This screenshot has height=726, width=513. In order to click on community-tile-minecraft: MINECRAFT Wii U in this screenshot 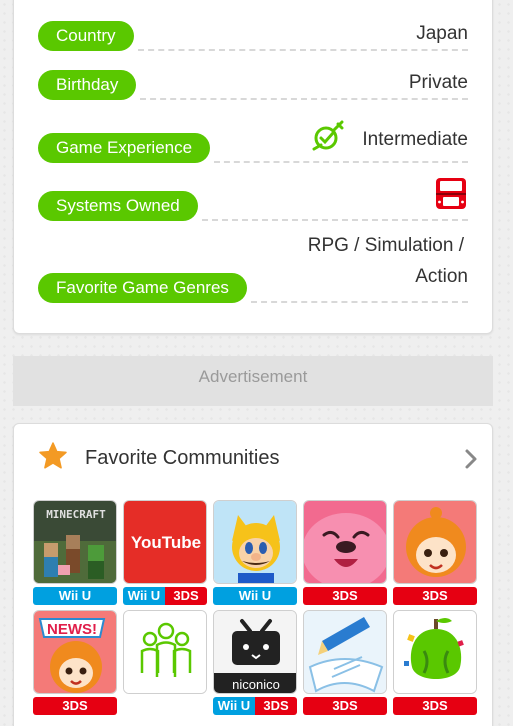, I will do `click(75, 552)`.